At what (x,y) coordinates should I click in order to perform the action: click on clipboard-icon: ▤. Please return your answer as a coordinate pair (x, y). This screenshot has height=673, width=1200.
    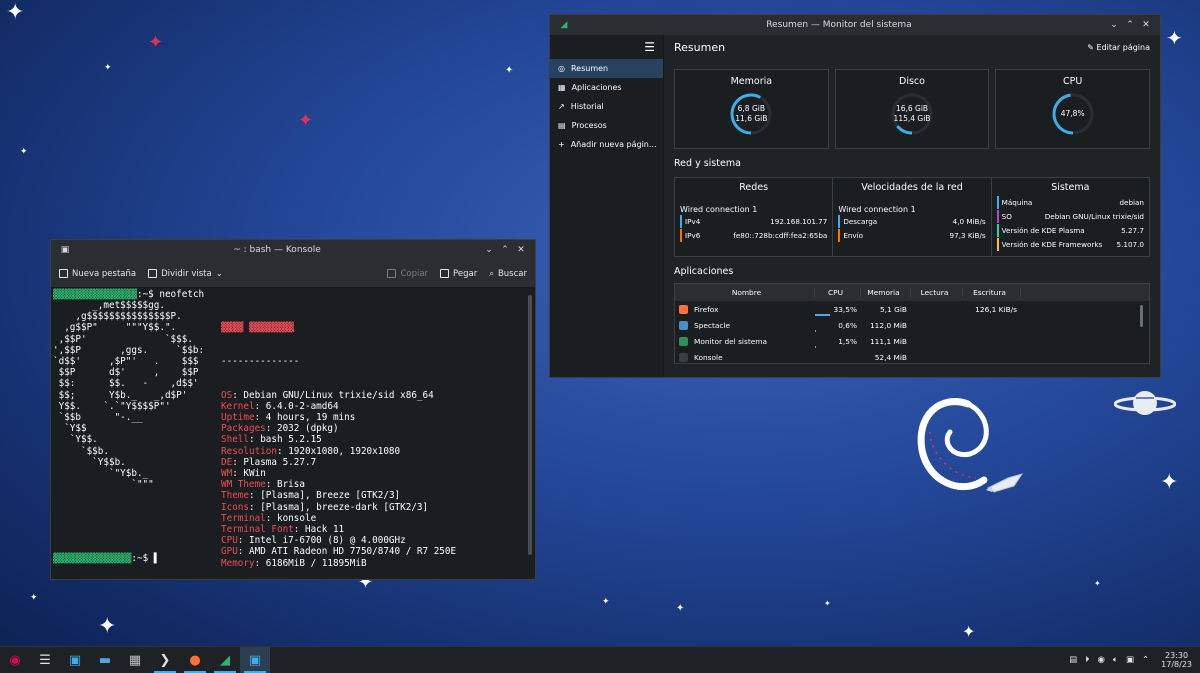
    Looking at the image, I should click on (1073, 660).